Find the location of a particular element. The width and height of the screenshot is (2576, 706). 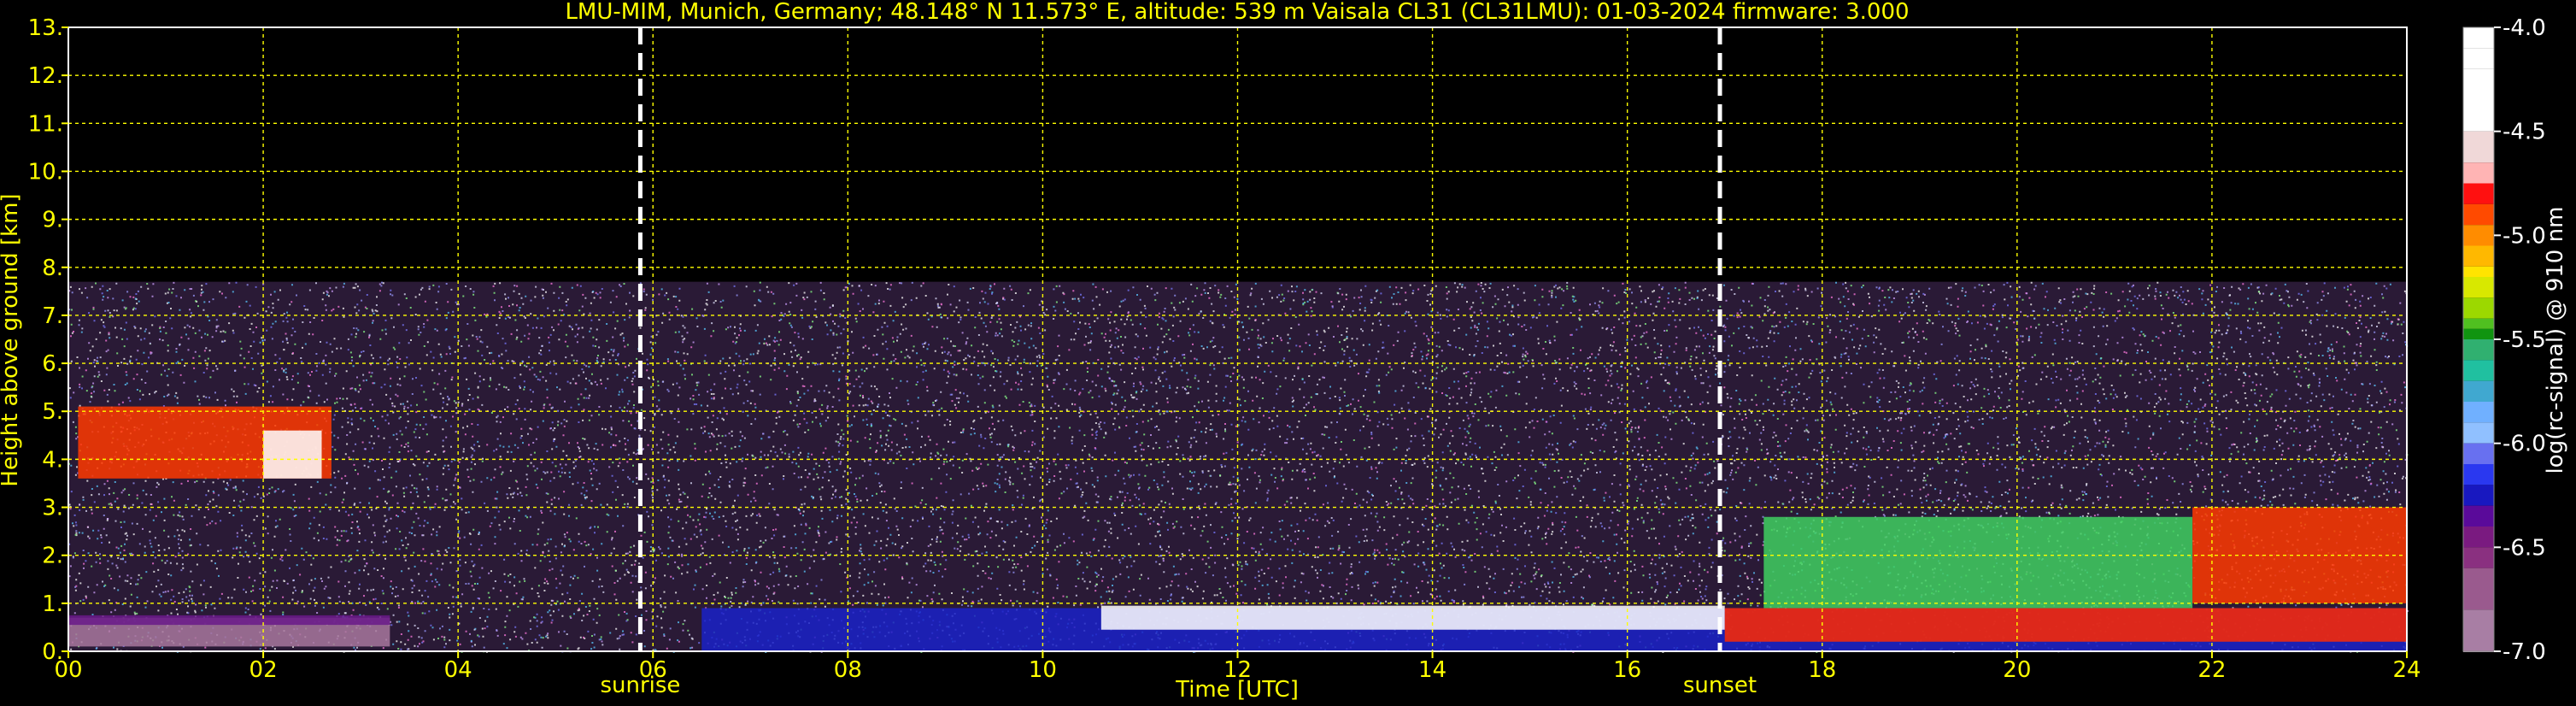

y-tick-label: 4. is located at coordinates (52, 460).